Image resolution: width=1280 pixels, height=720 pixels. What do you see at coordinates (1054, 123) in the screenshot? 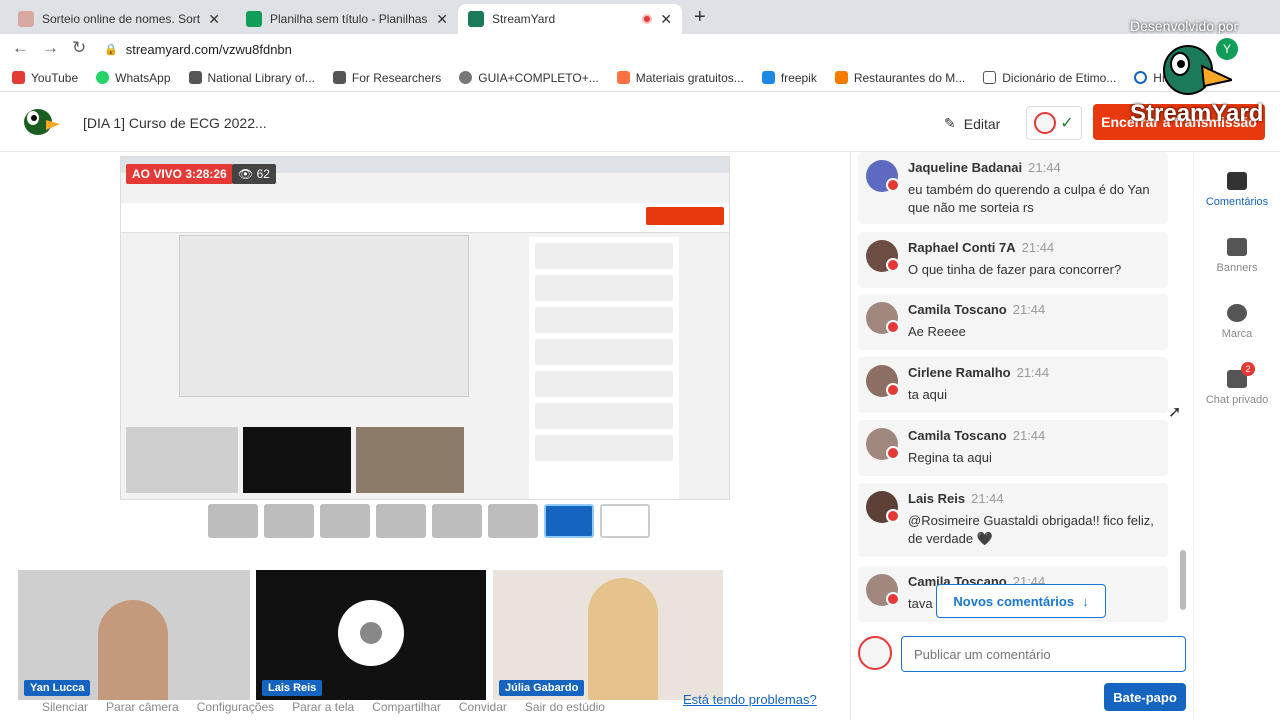
I see `destination-status: ✓` at bounding box center [1054, 123].